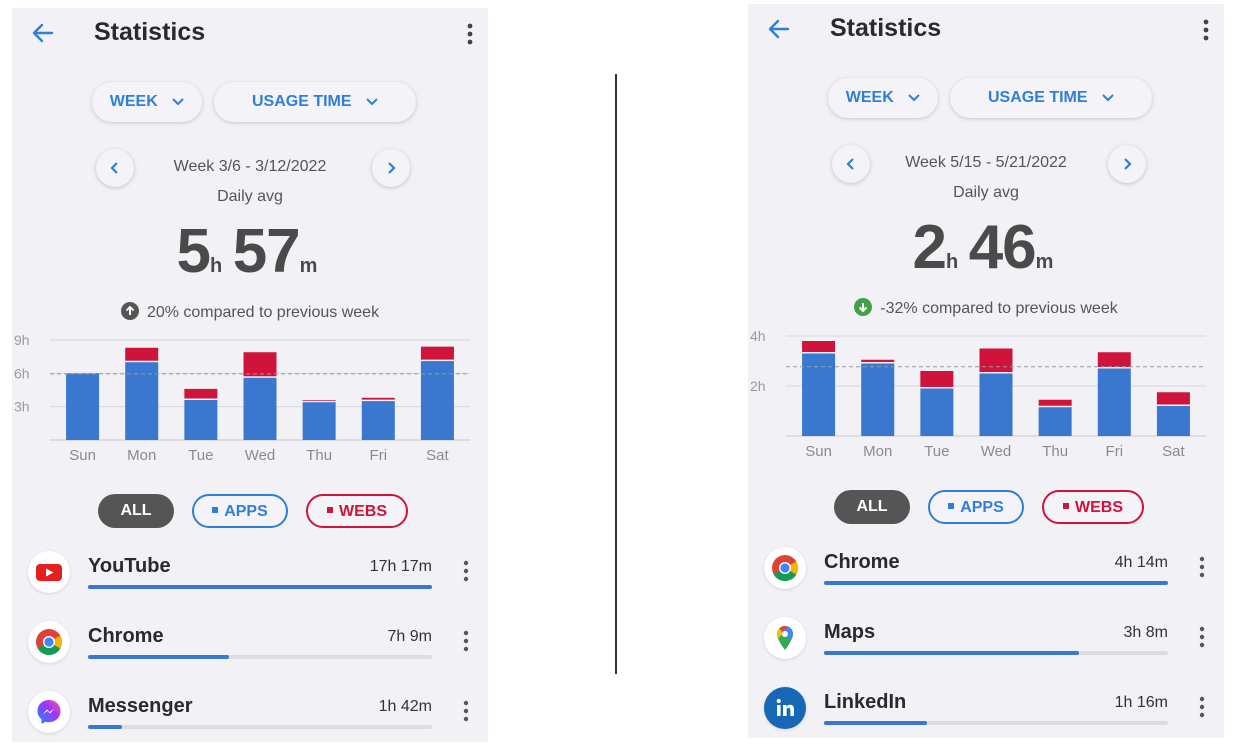 The width and height of the screenshot is (1238, 748). I want to click on app-name: YouTube, so click(129, 566).